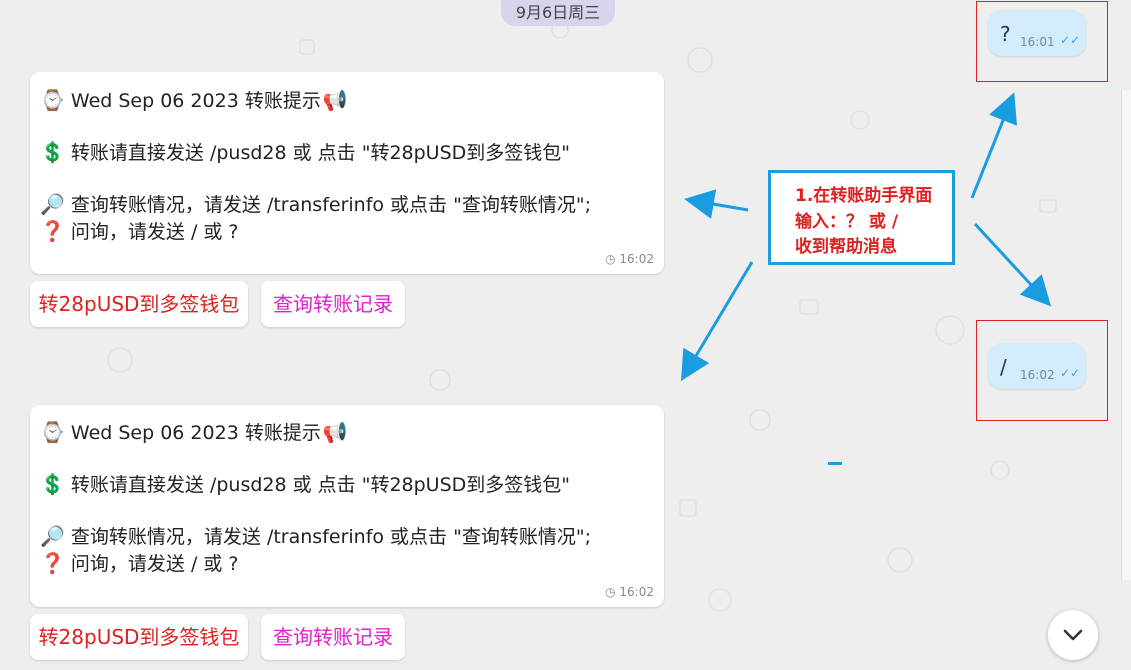 This screenshot has width=1131, height=670. I want to click on chevron-down-icon, so click(1073, 635).